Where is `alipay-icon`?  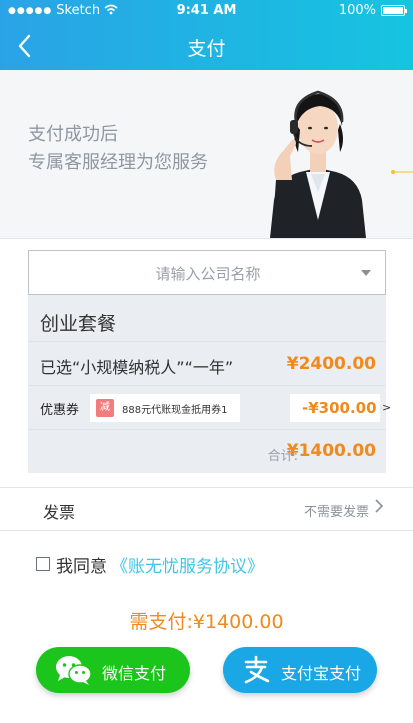 alipay-icon is located at coordinates (257, 669).